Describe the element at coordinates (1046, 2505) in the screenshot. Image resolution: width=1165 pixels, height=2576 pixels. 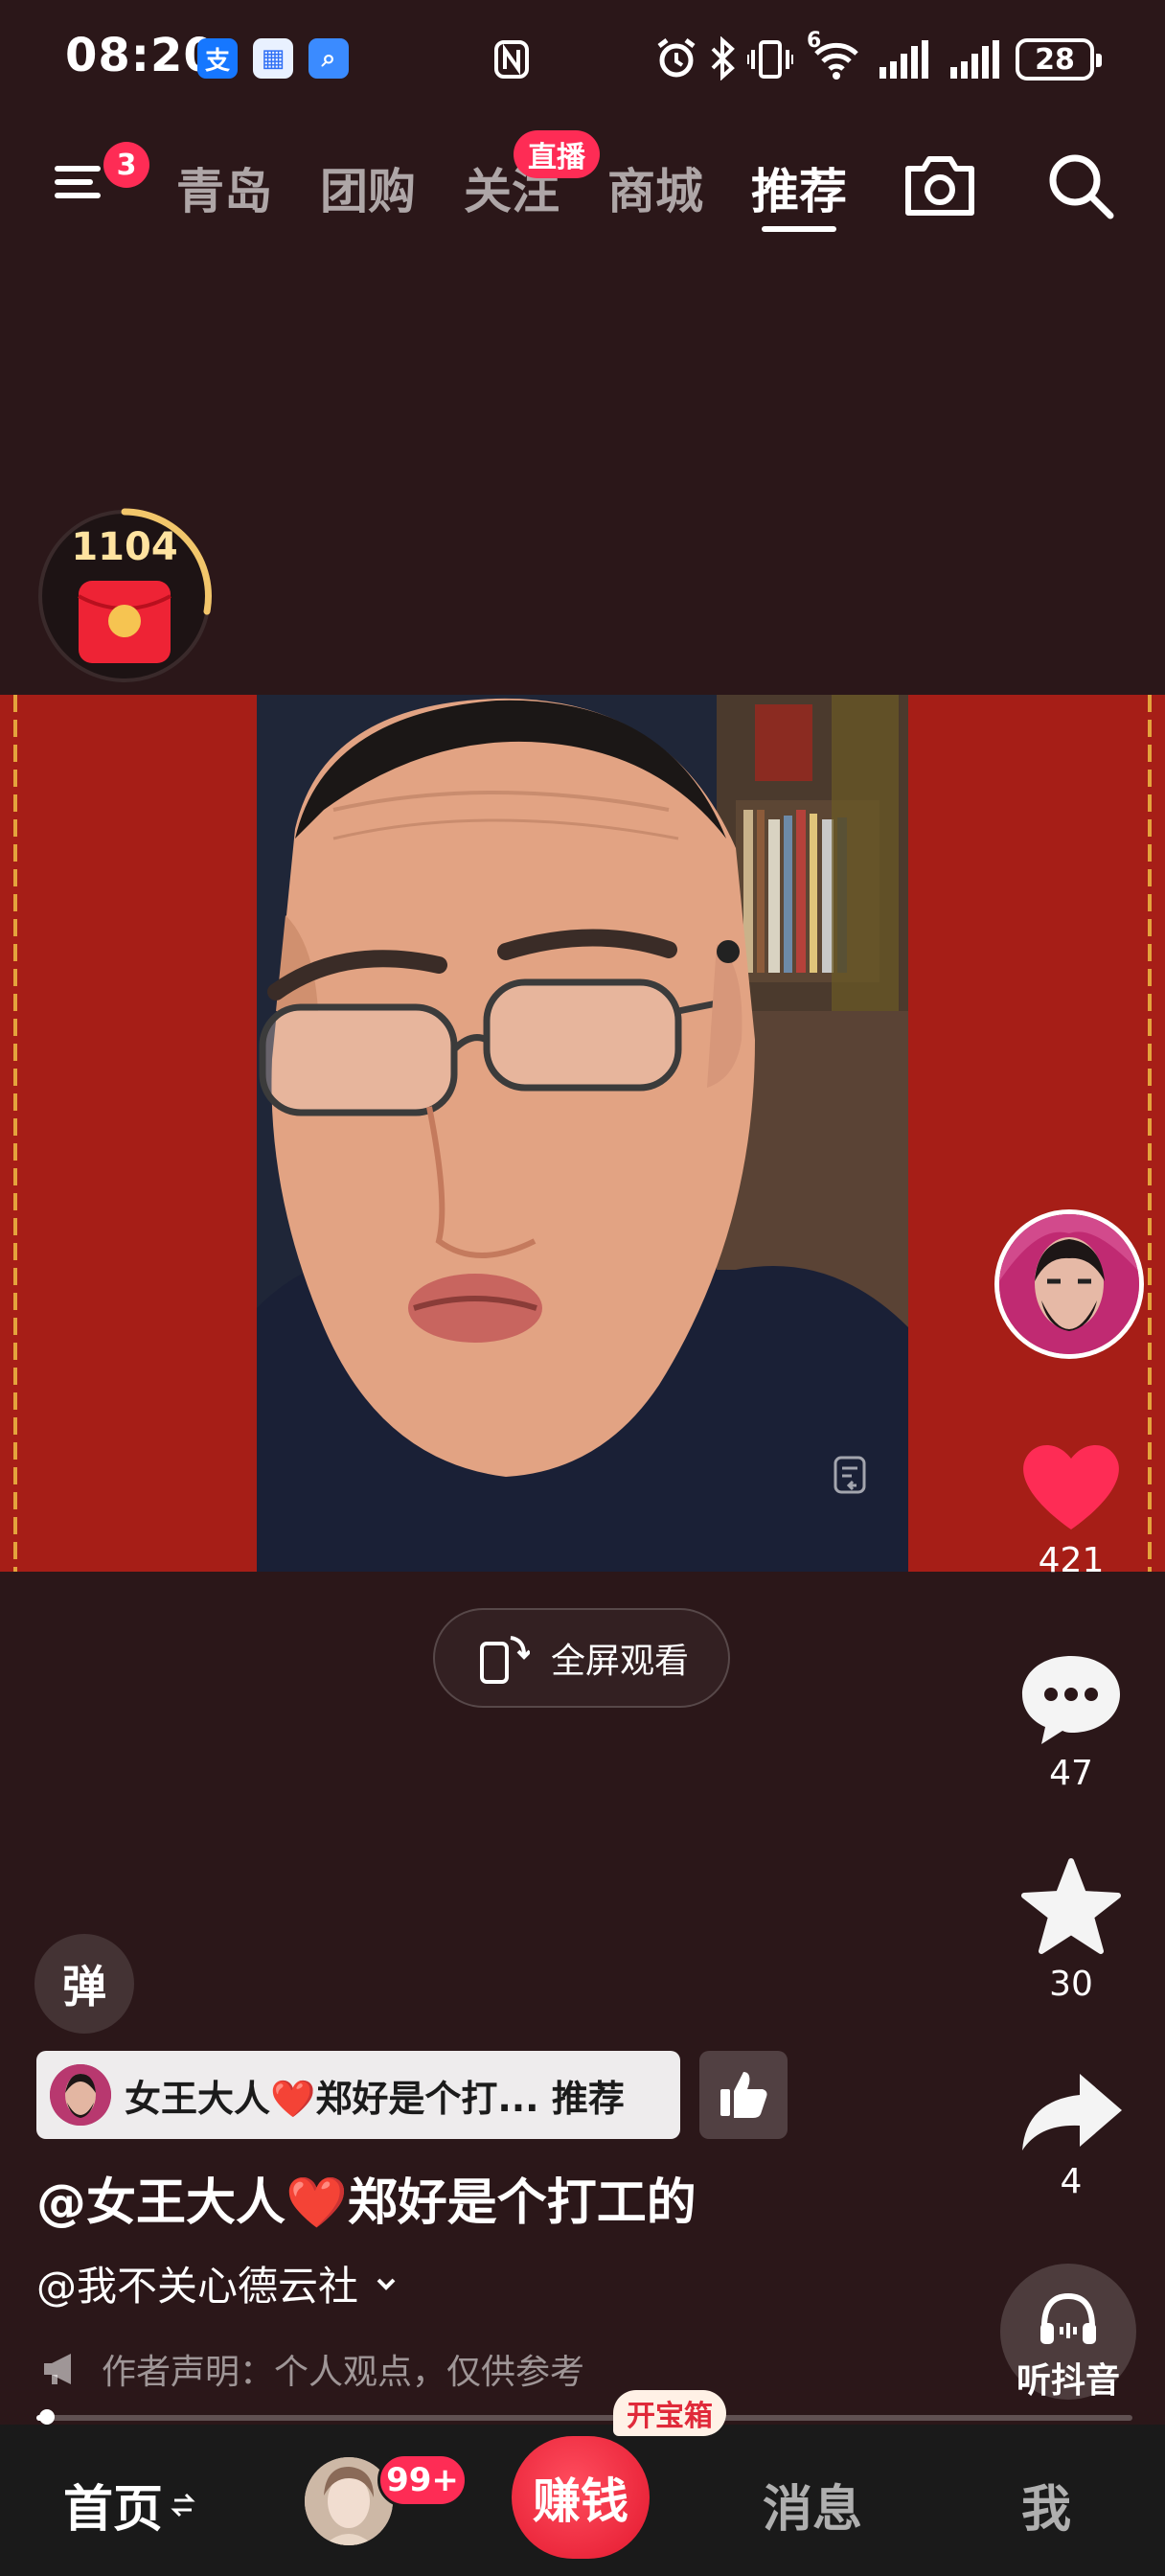
I see `nav-me: 我` at that location.